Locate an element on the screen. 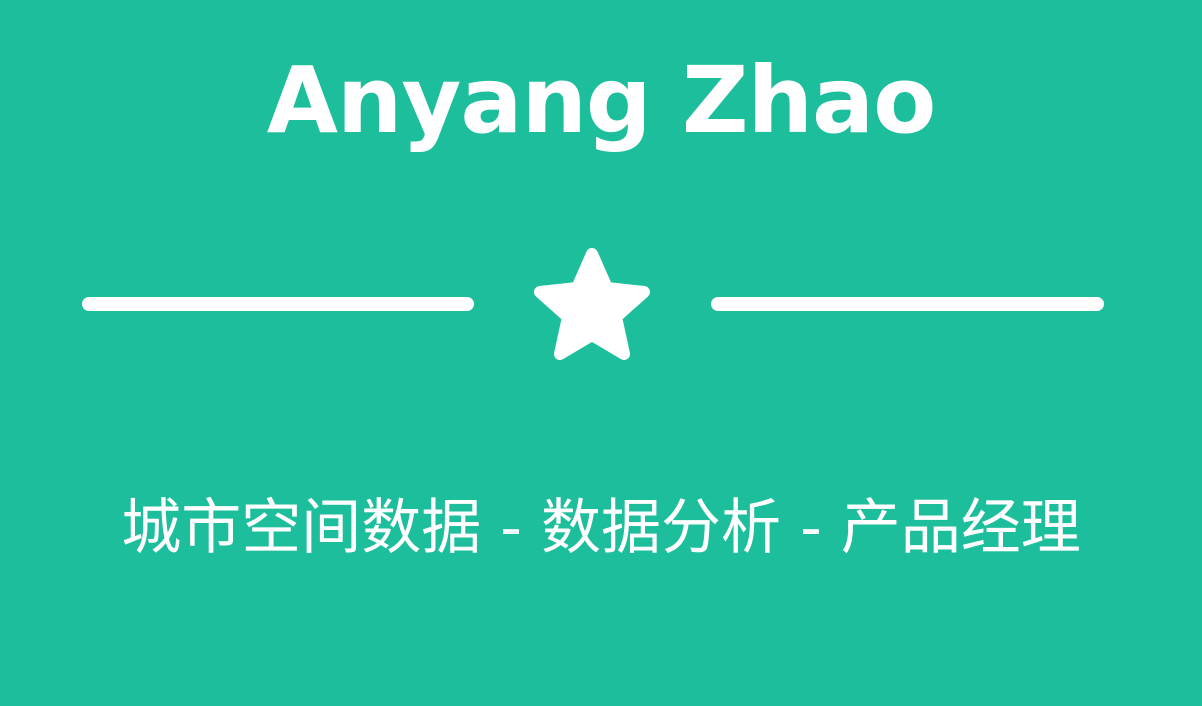 The width and height of the screenshot is (1202, 706). star-icon is located at coordinates (592, 304).